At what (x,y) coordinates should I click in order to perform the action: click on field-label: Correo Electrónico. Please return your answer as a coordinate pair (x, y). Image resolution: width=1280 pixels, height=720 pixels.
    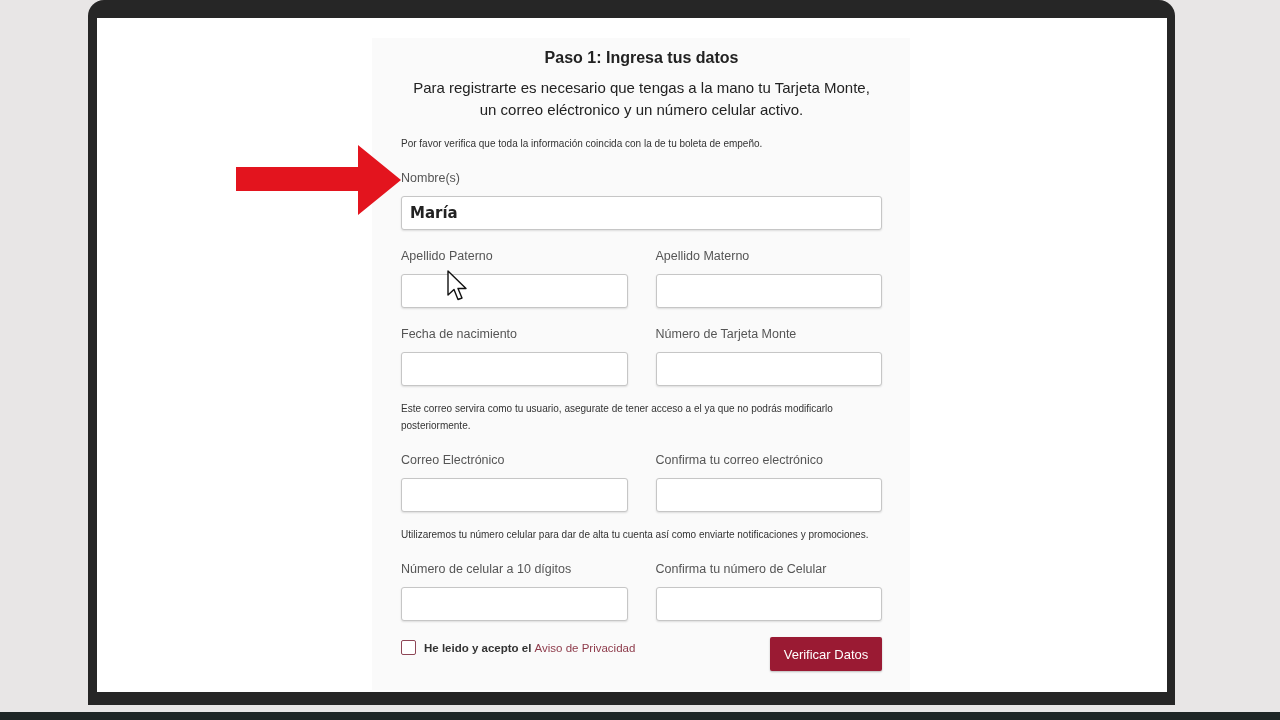
    Looking at the image, I should click on (453, 460).